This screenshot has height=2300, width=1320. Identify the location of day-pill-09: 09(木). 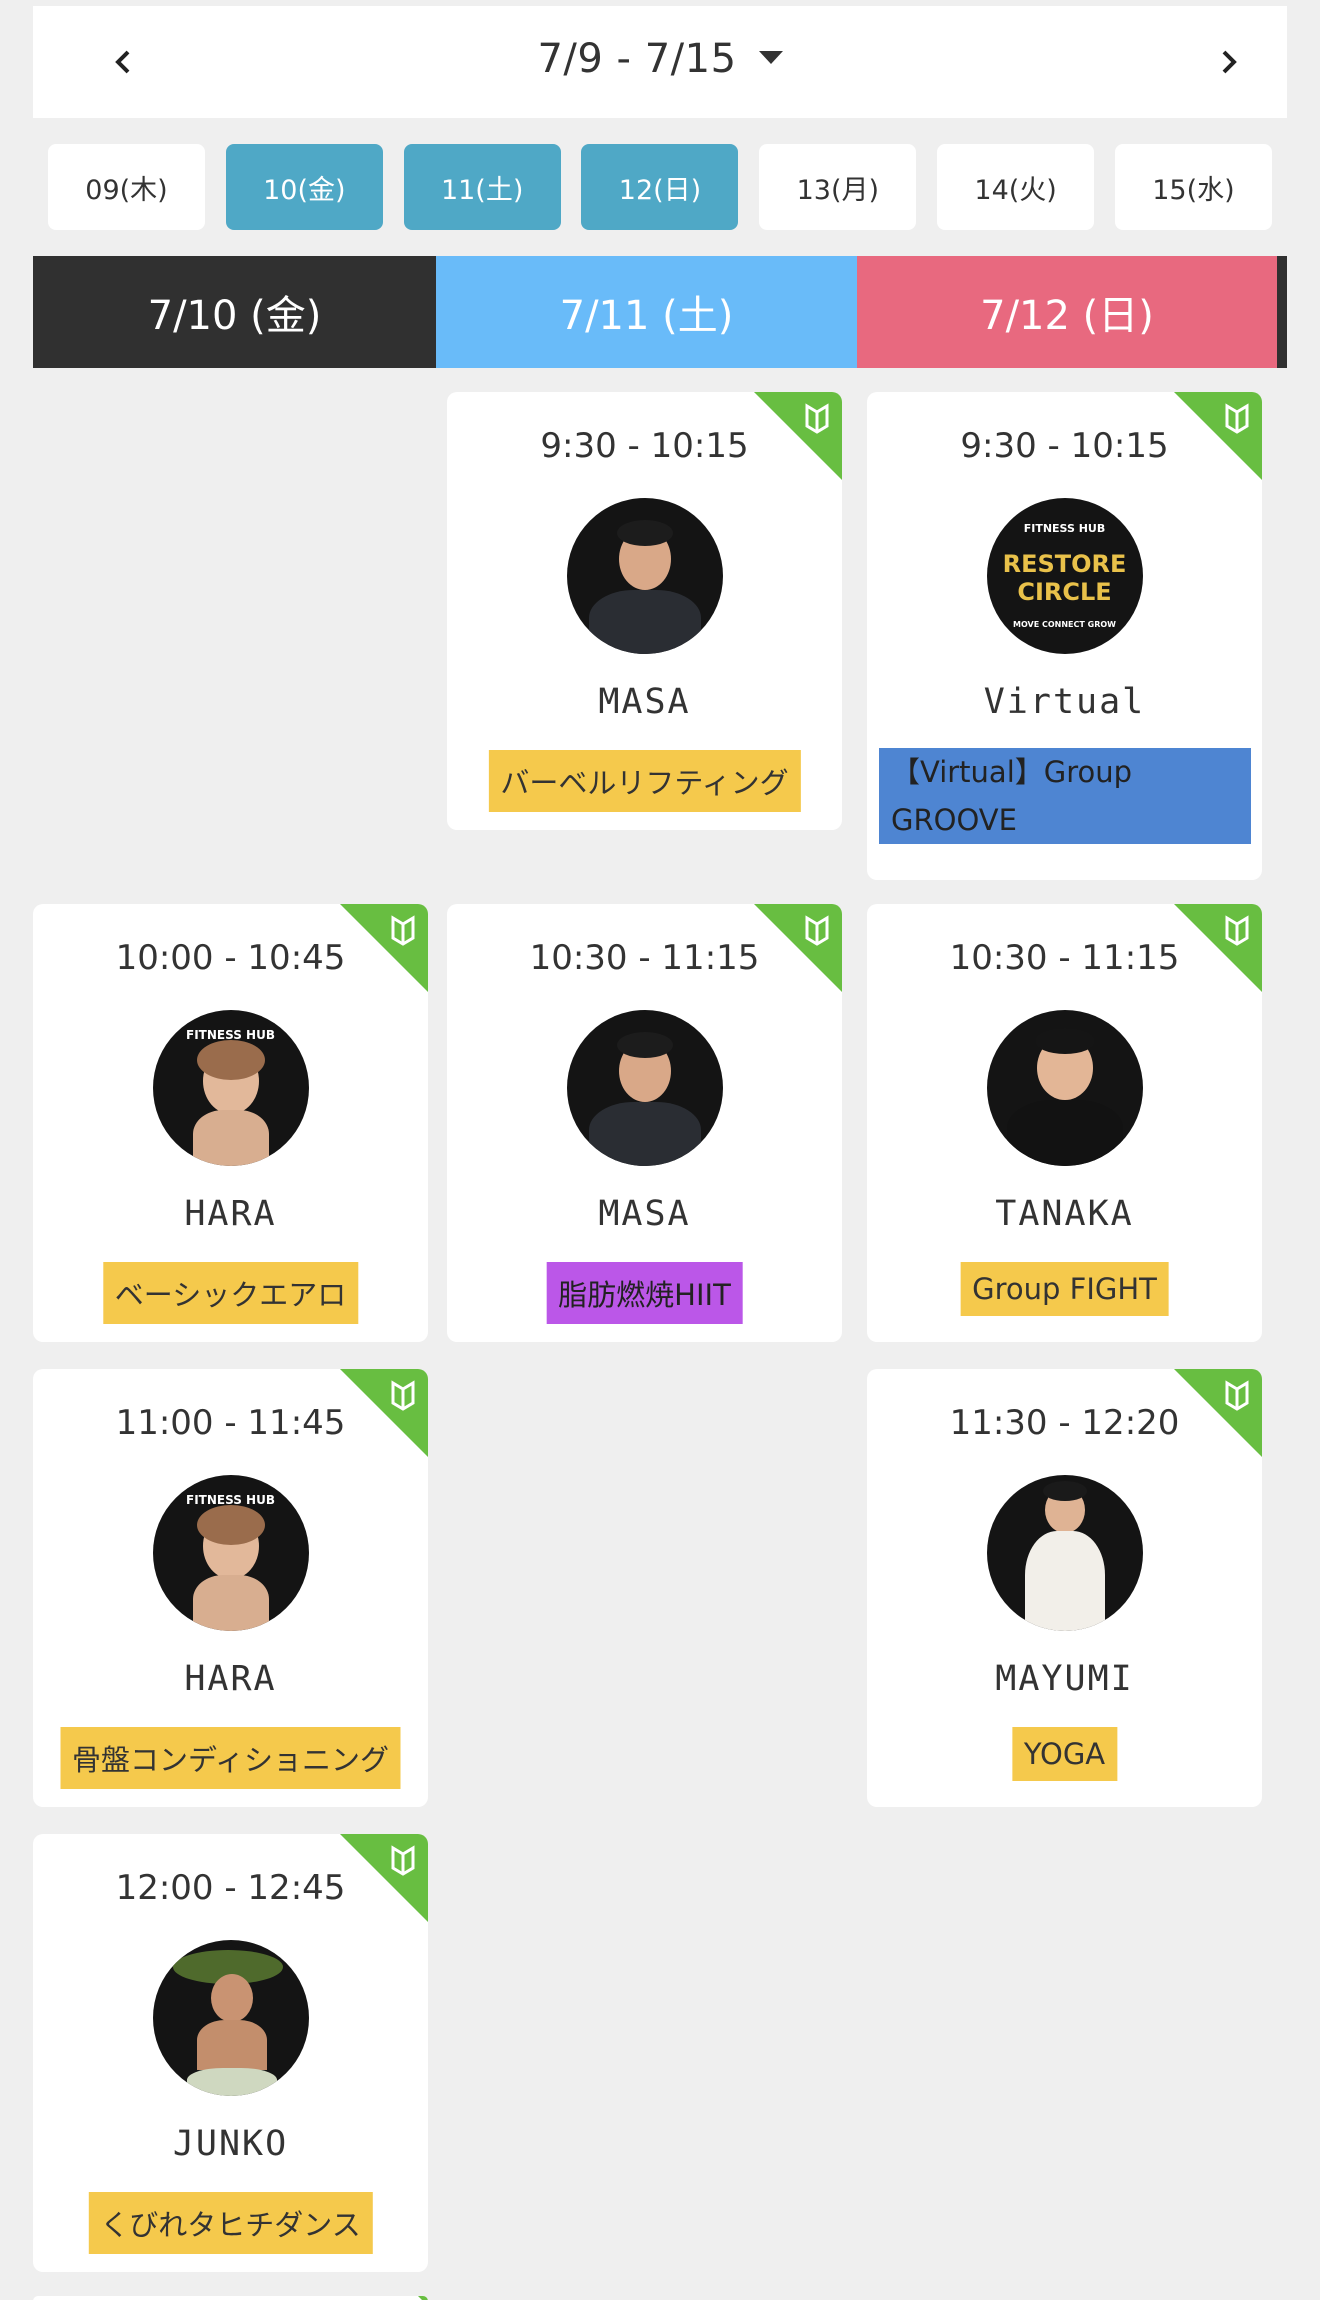
(126, 187).